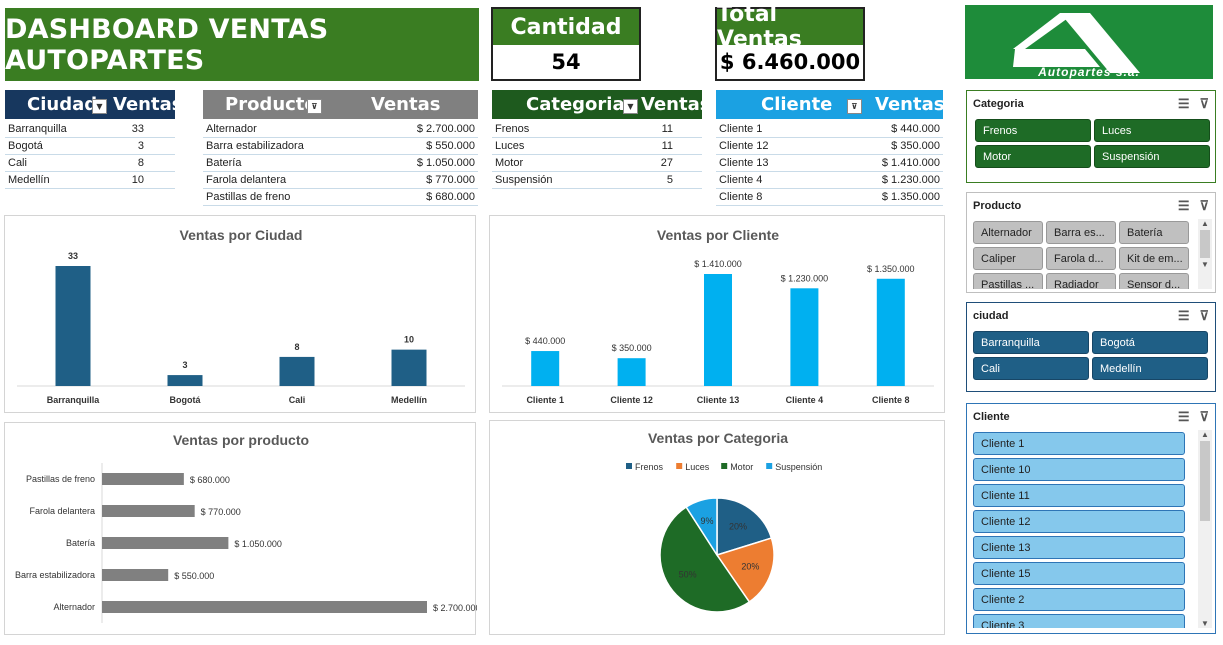 The width and height of the screenshot is (1223, 645). What do you see at coordinates (744, 146) in the screenshot?
I see `table-cell-label: Cliente 12` at bounding box center [744, 146].